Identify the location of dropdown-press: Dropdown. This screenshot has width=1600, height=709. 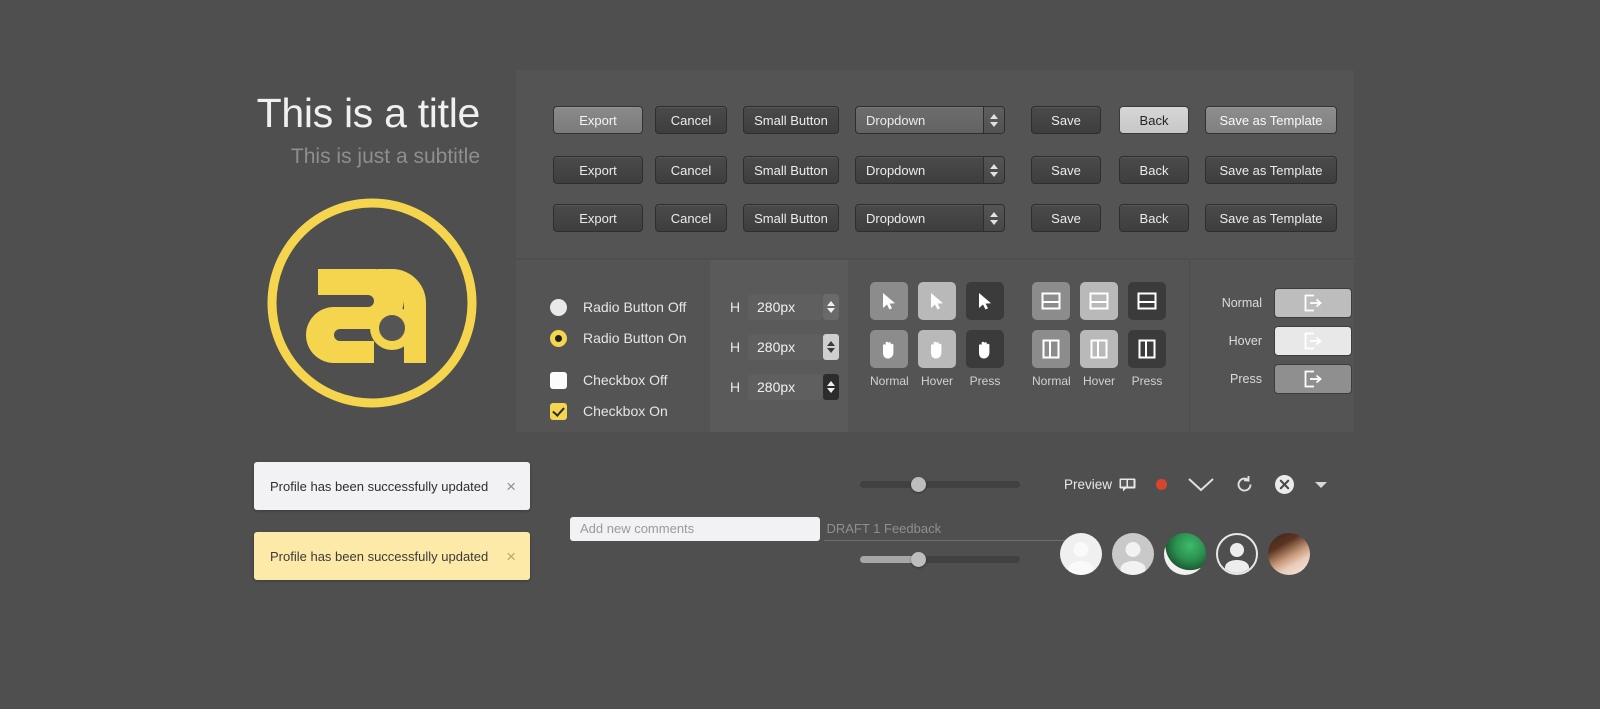
(930, 218).